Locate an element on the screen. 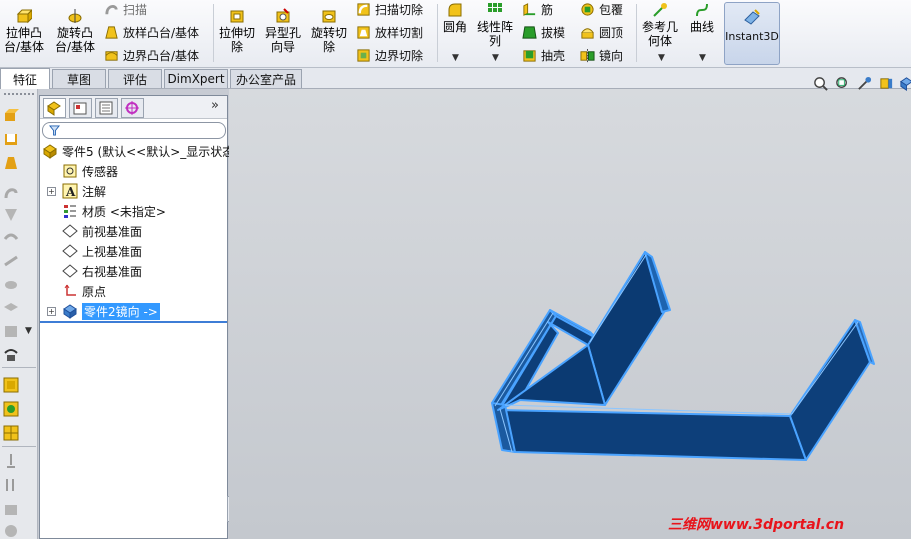  tab-office-products: 办公室产品 is located at coordinates (266, 78).